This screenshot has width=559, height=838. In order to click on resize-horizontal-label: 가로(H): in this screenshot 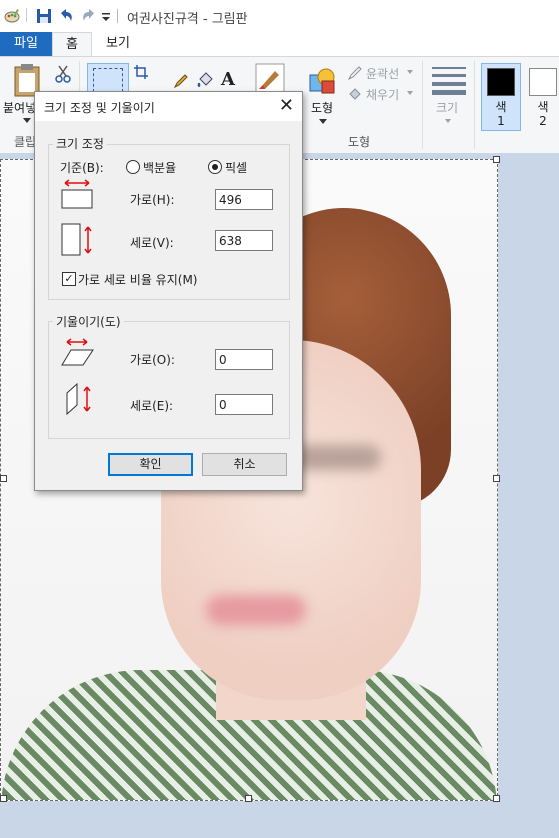, I will do `click(152, 200)`.